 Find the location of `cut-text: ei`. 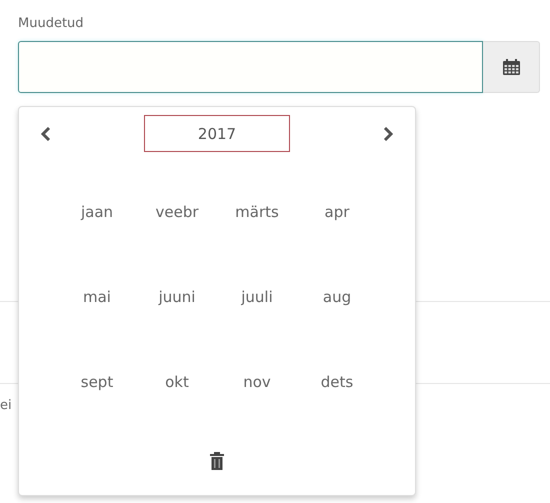

cut-text: ei is located at coordinates (6, 405).